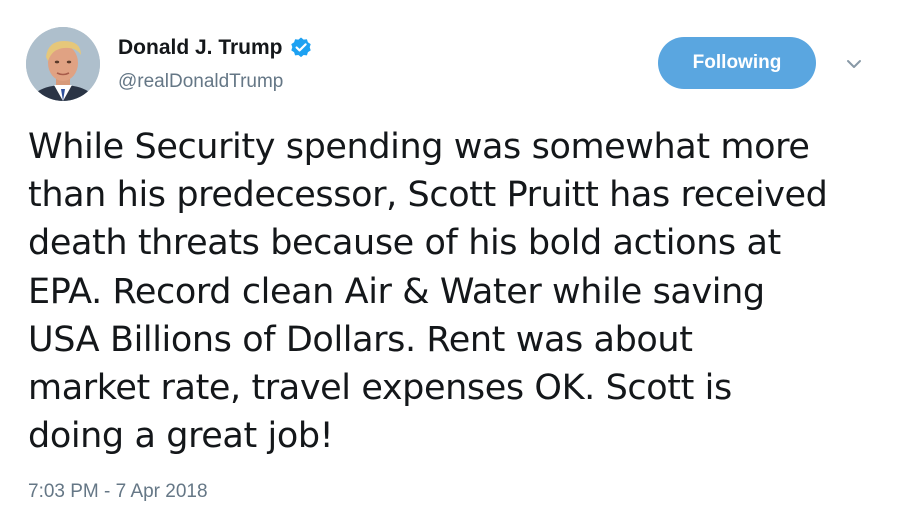 The height and width of the screenshot is (508, 903). I want to click on chevron-down-icon, so click(854, 64).